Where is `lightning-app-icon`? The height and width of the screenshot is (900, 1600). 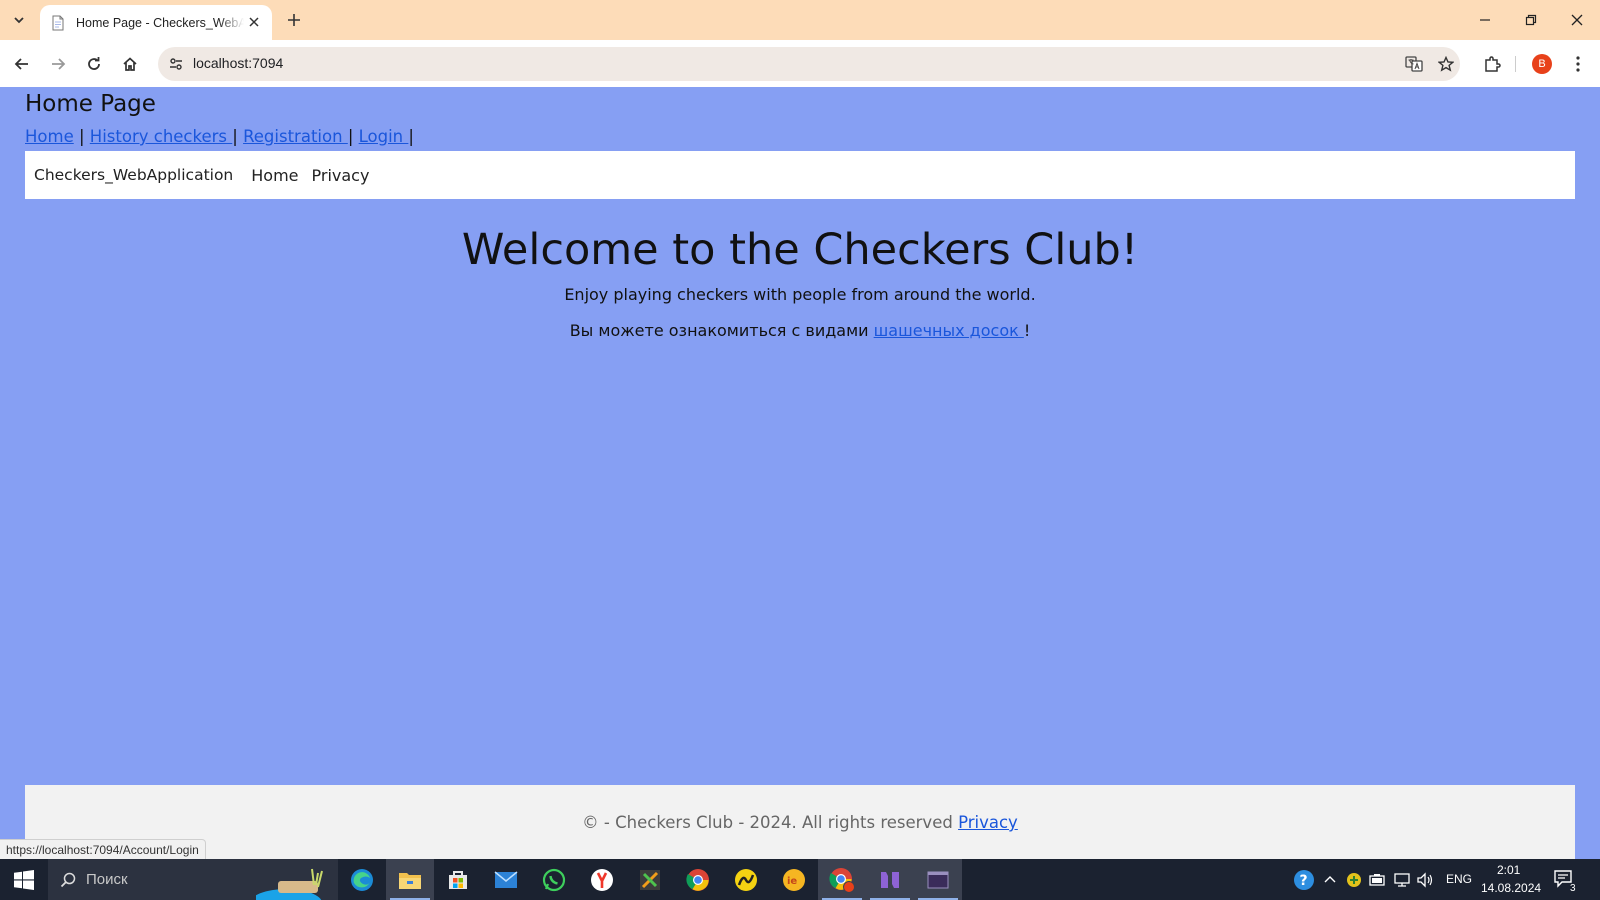
lightning-app-icon is located at coordinates (746, 879).